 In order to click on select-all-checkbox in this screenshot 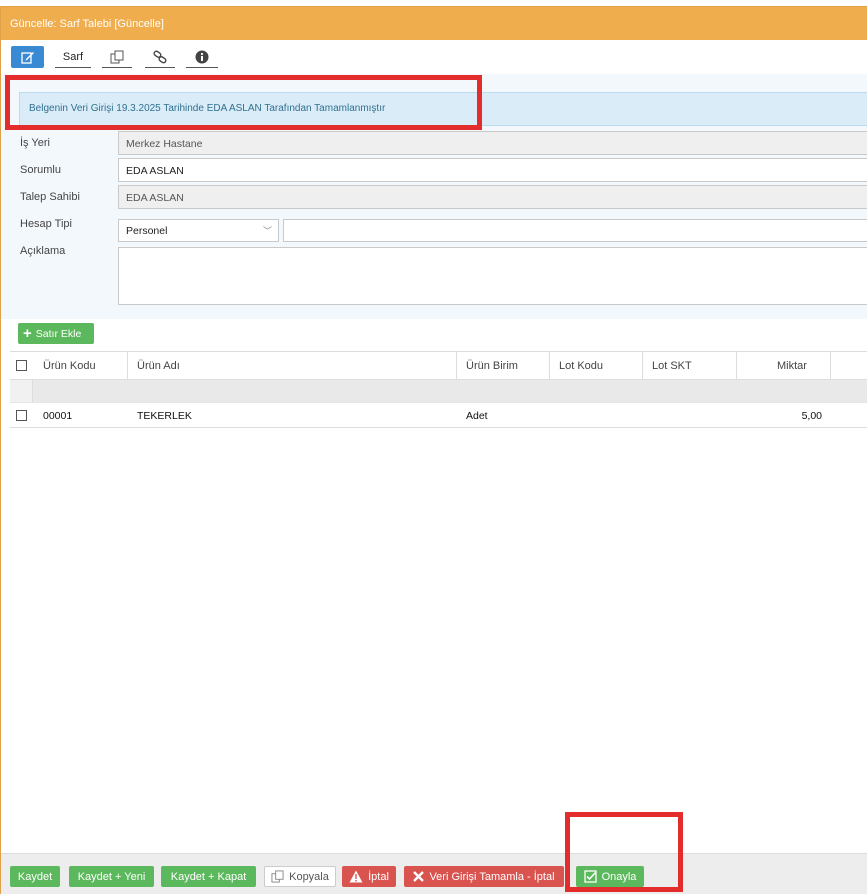, I will do `click(21, 365)`.